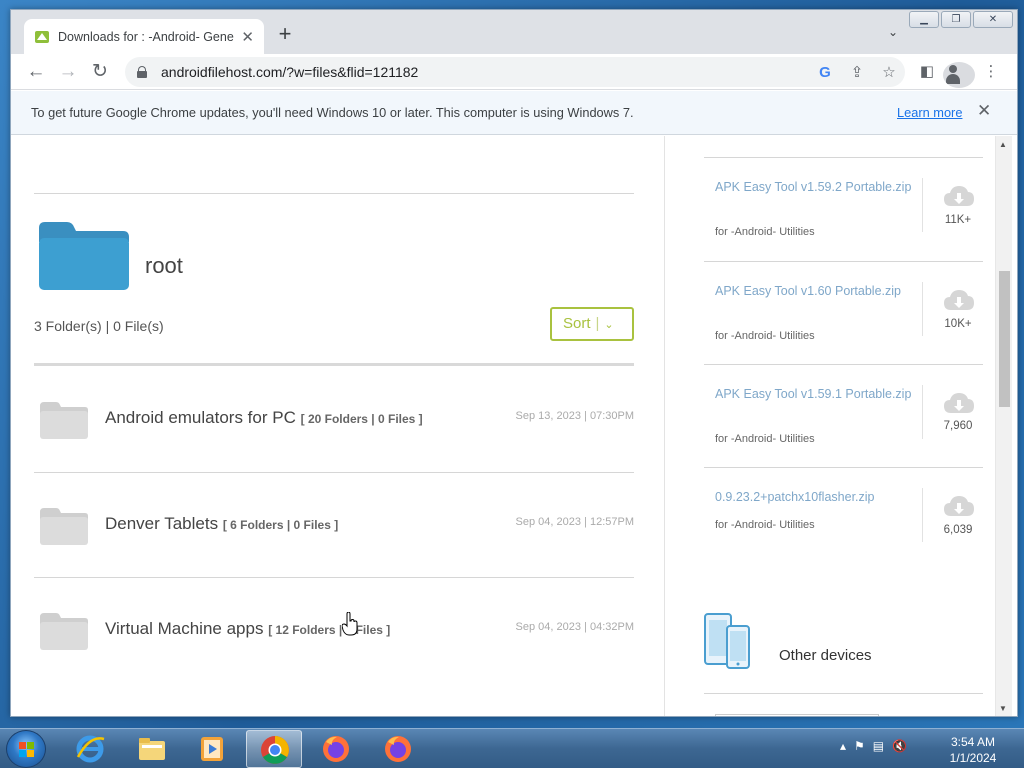  Describe the element at coordinates (285, 35) in the screenshot. I see `plus-icon: +` at that location.